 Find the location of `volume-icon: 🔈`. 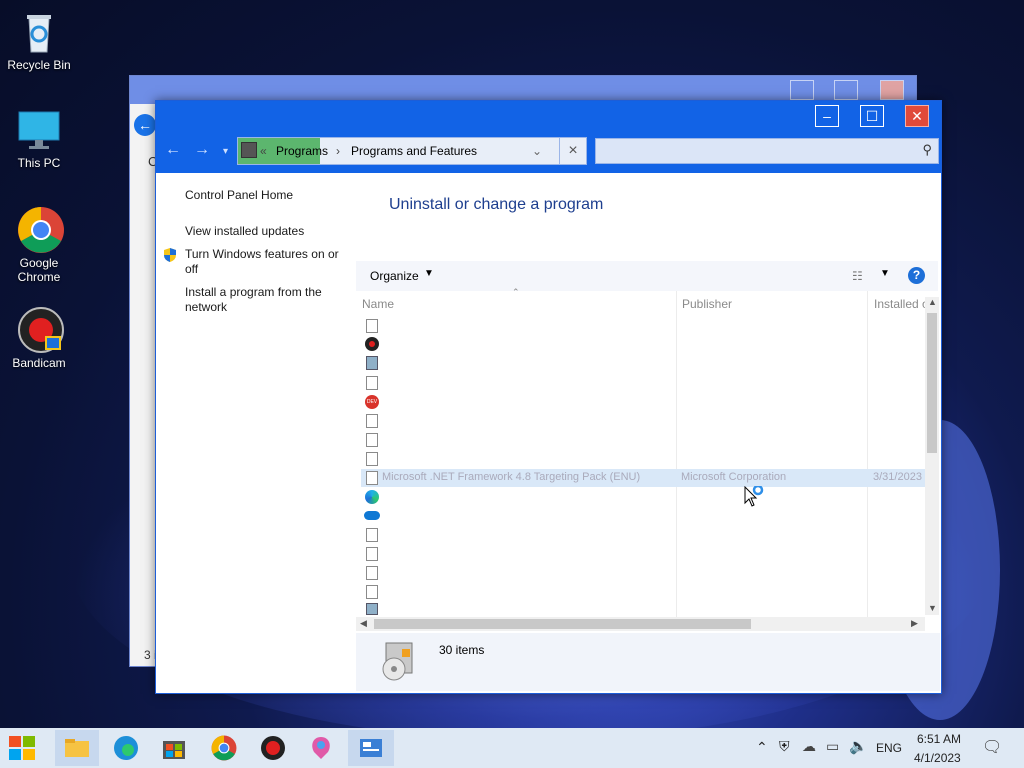

volume-icon: 🔈 is located at coordinates (858, 746).